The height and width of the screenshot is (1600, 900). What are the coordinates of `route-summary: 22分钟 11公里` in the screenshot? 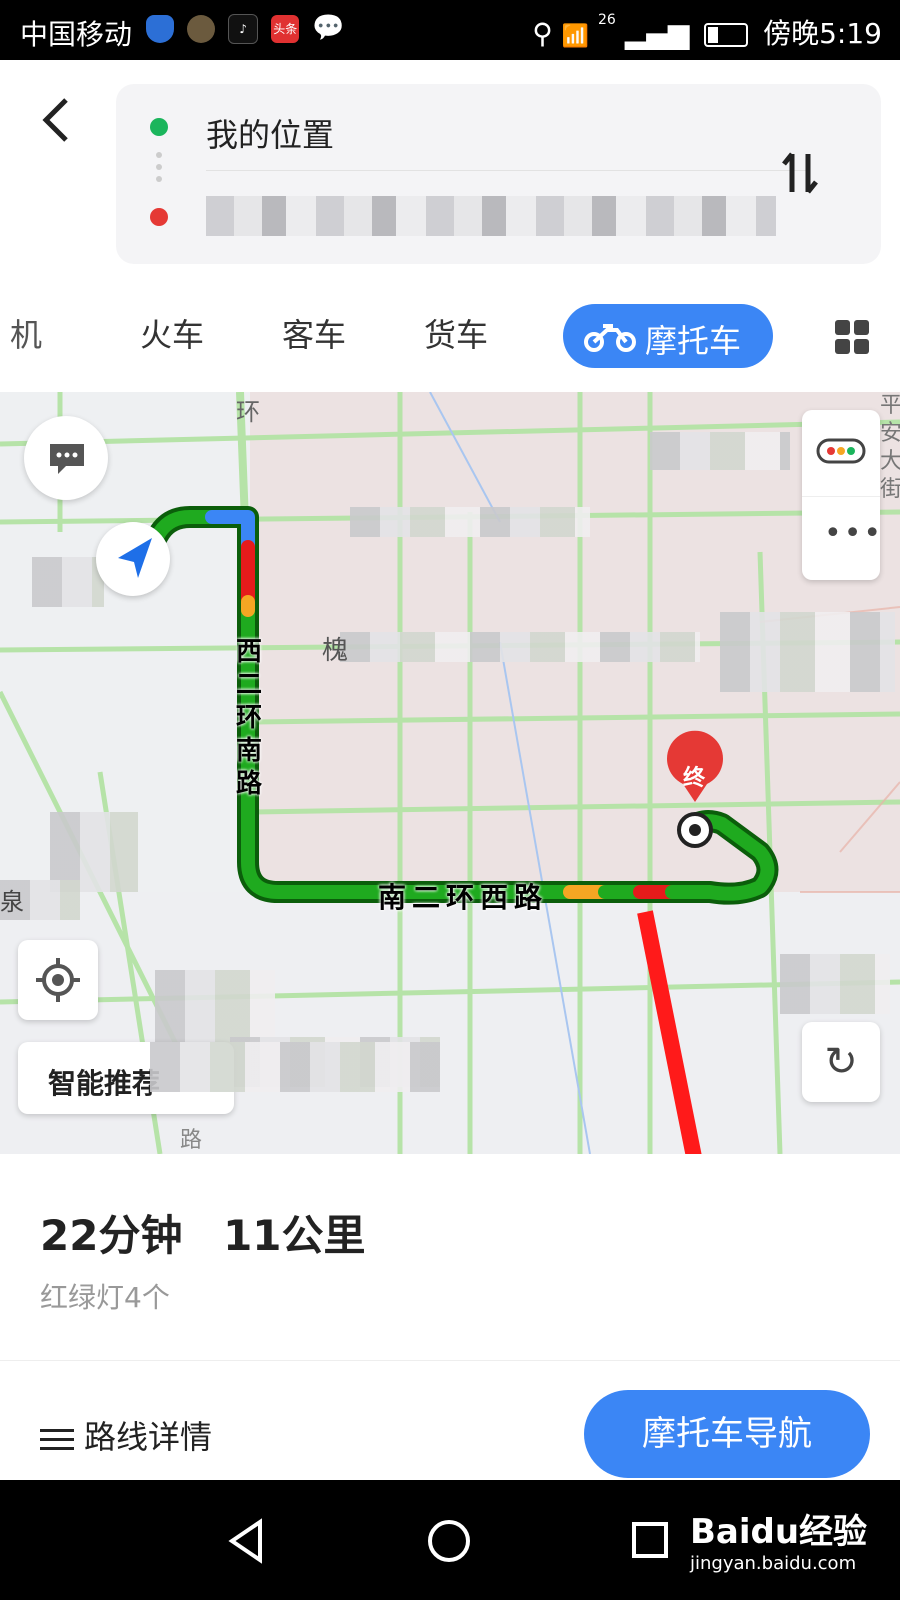 It's located at (216, 1232).